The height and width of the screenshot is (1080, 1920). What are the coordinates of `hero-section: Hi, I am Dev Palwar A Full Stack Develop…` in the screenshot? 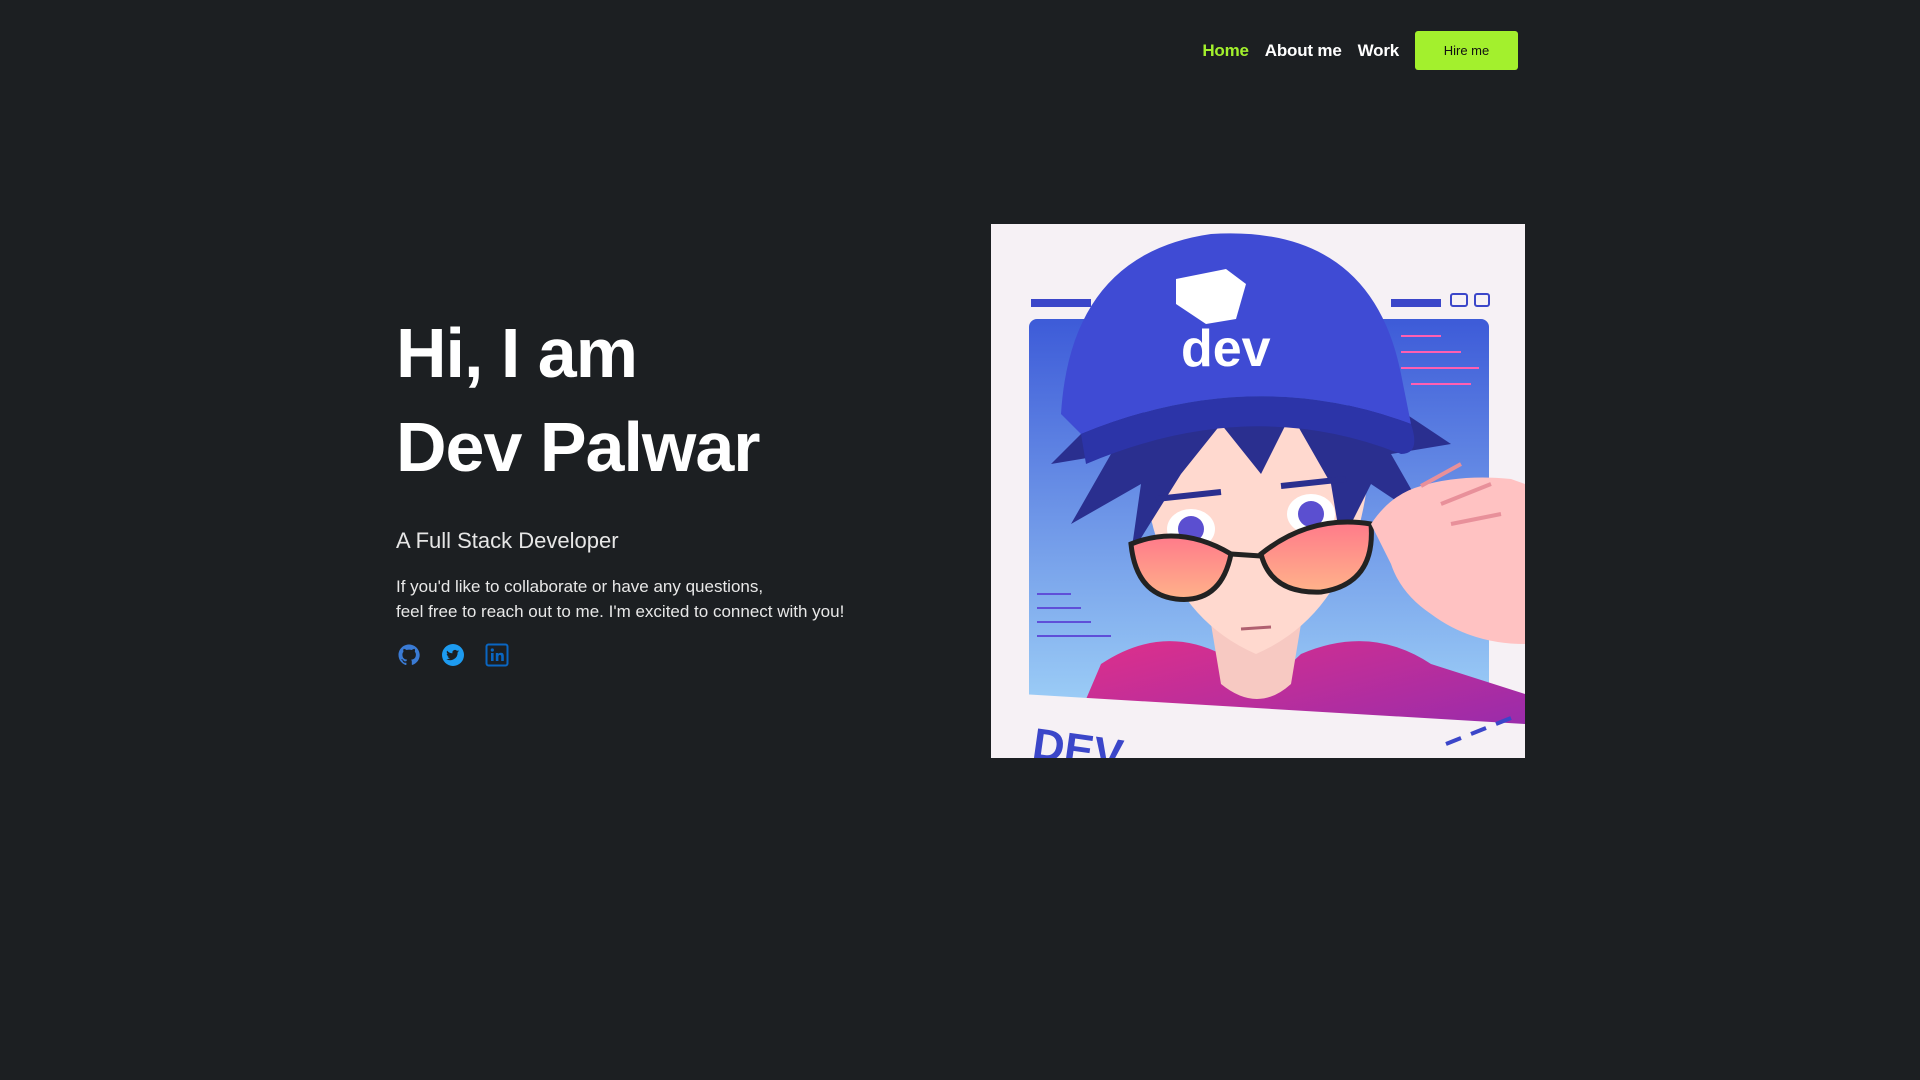 It's located at (676, 487).